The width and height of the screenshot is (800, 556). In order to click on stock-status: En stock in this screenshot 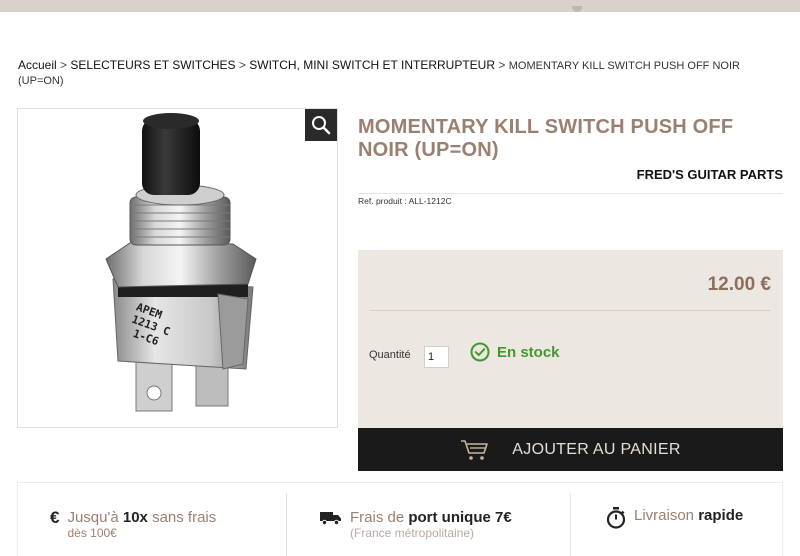, I will do `click(515, 352)`.